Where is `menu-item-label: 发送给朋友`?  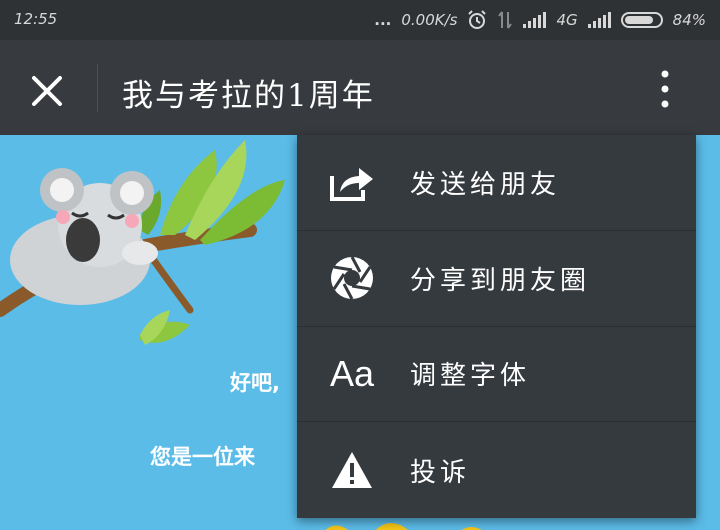 menu-item-label: 发送给朋友 is located at coordinates (485, 184).